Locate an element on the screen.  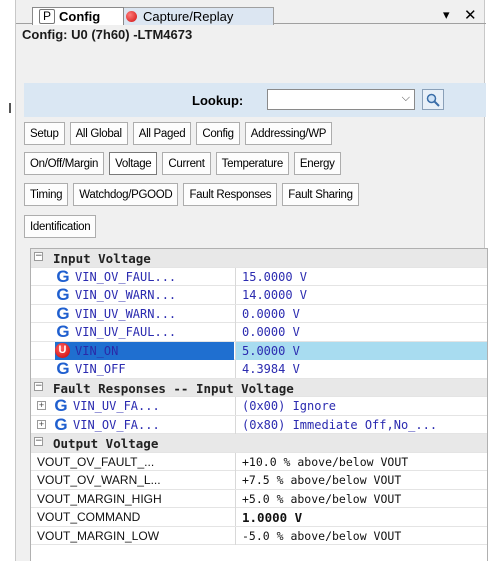
tab-config-label: Config is located at coordinates (80, 16).